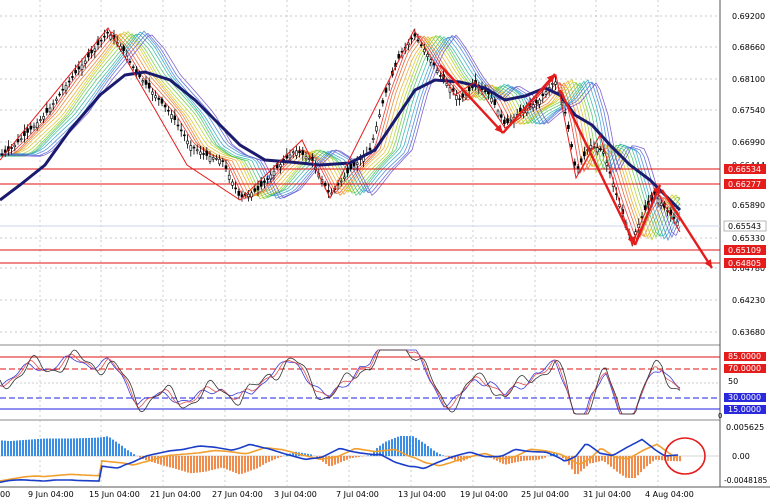  I want to click on time-label: 27 Jun 04:00, so click(237, 494).